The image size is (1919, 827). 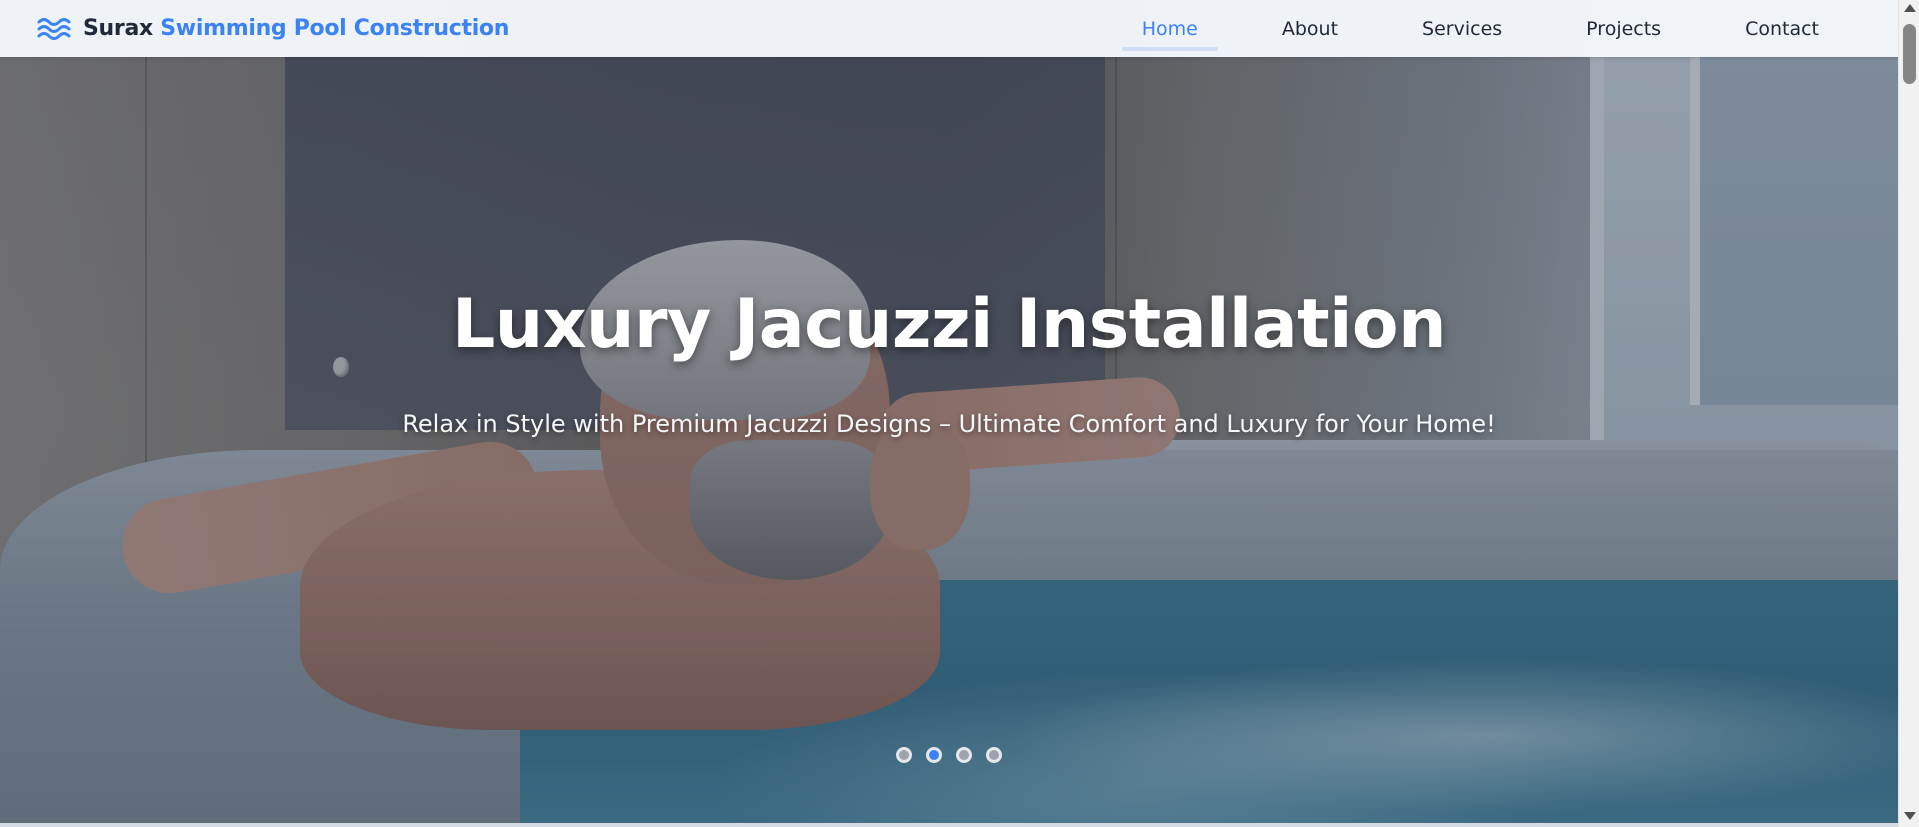 What do you see at coordinates (118, 28) in the screenshot?
I see `brand-name-primary: Surax` at bounding box center [118, 28].